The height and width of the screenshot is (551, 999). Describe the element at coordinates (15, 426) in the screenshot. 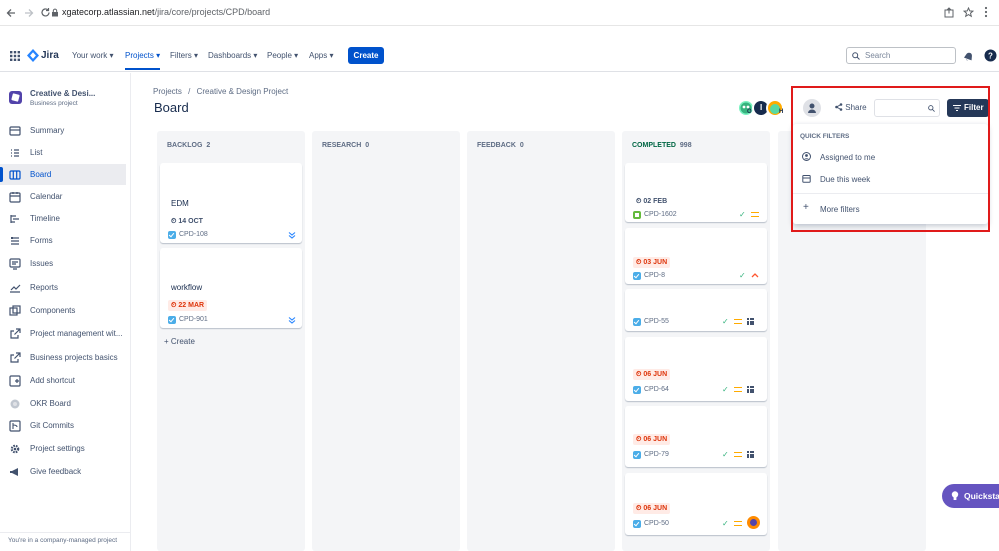

I see `git-icon` at that location.